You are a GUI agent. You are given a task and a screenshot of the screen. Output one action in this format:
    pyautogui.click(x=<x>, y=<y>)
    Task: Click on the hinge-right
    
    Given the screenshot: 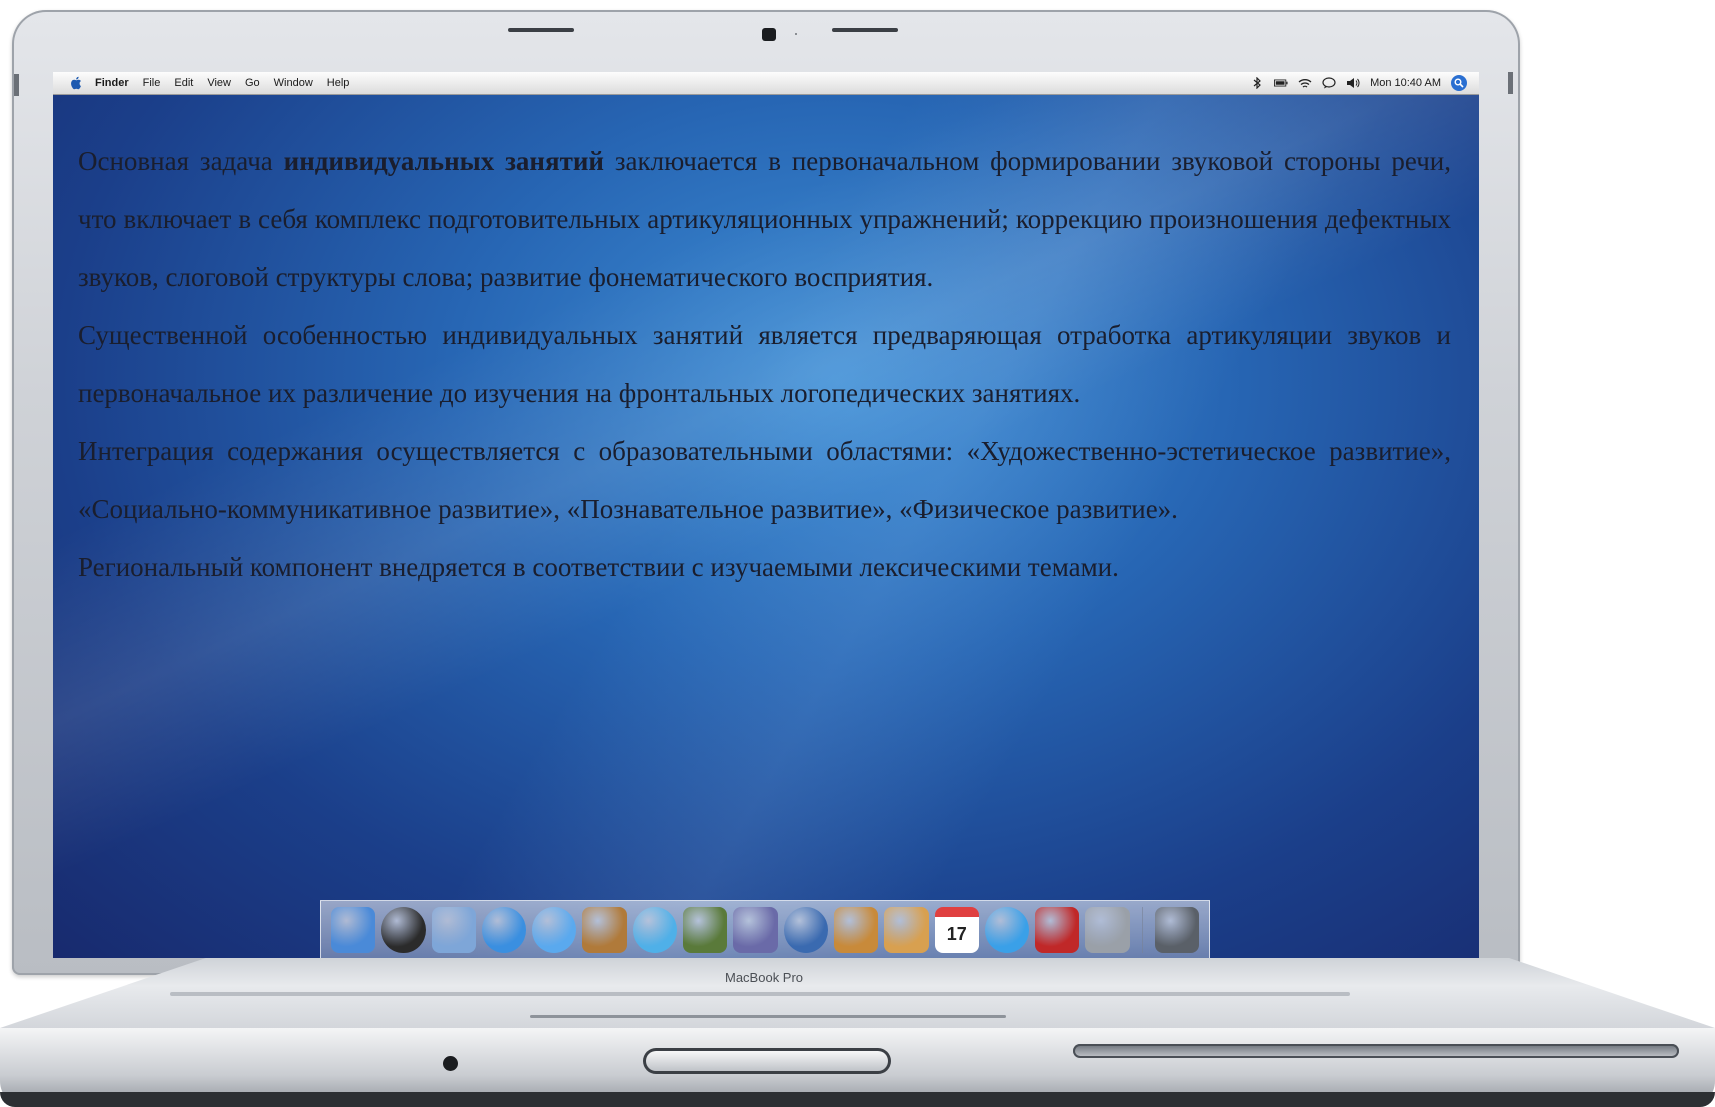 What is the action you would take?
    pyautogui.click(x=1510, y=83)
    